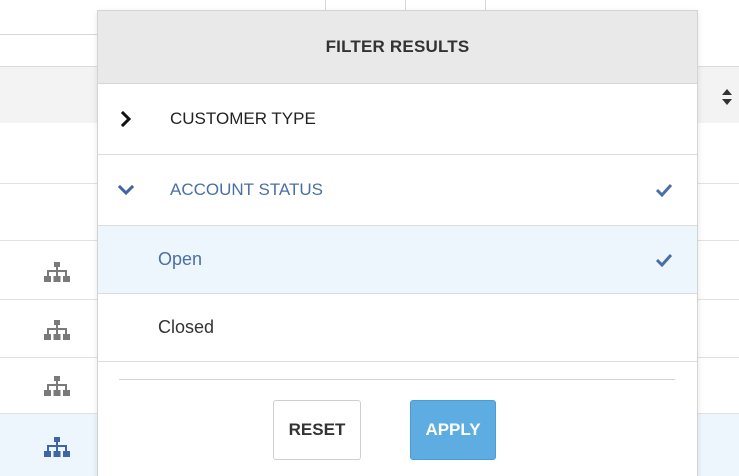 This screenshot has height=476, width=739. What do you see at coordinates (180, 259) in the screenshot?
I see `filter-option-label: Open` at bounding box center [180, 259].